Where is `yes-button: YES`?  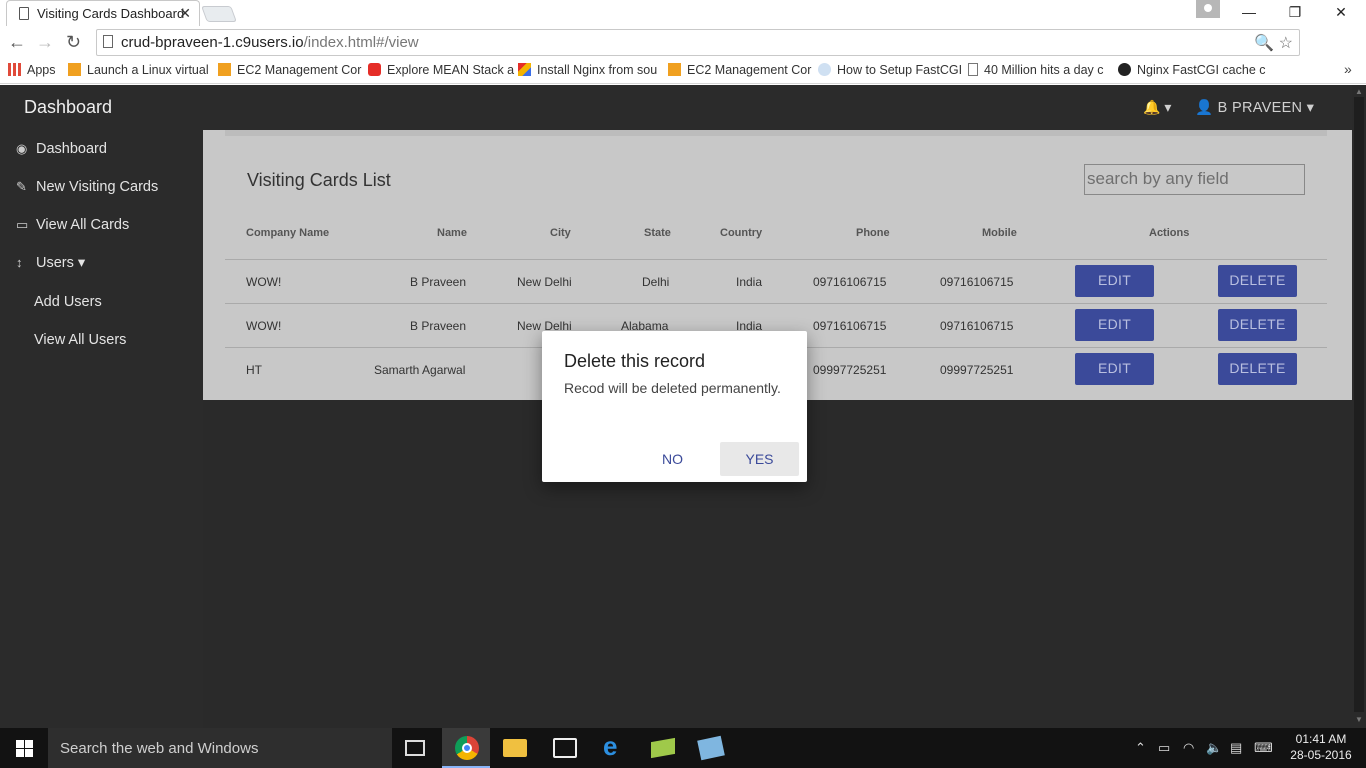 yes-button: YES is located at coordinates (759, 459).